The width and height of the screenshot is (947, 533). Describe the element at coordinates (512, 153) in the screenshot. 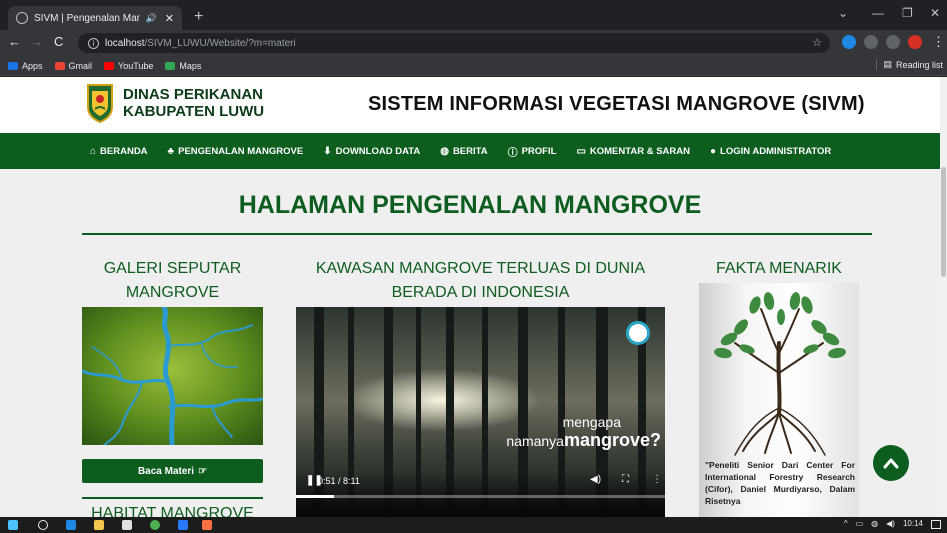

I see `info-icon: ⓘ` at that location.